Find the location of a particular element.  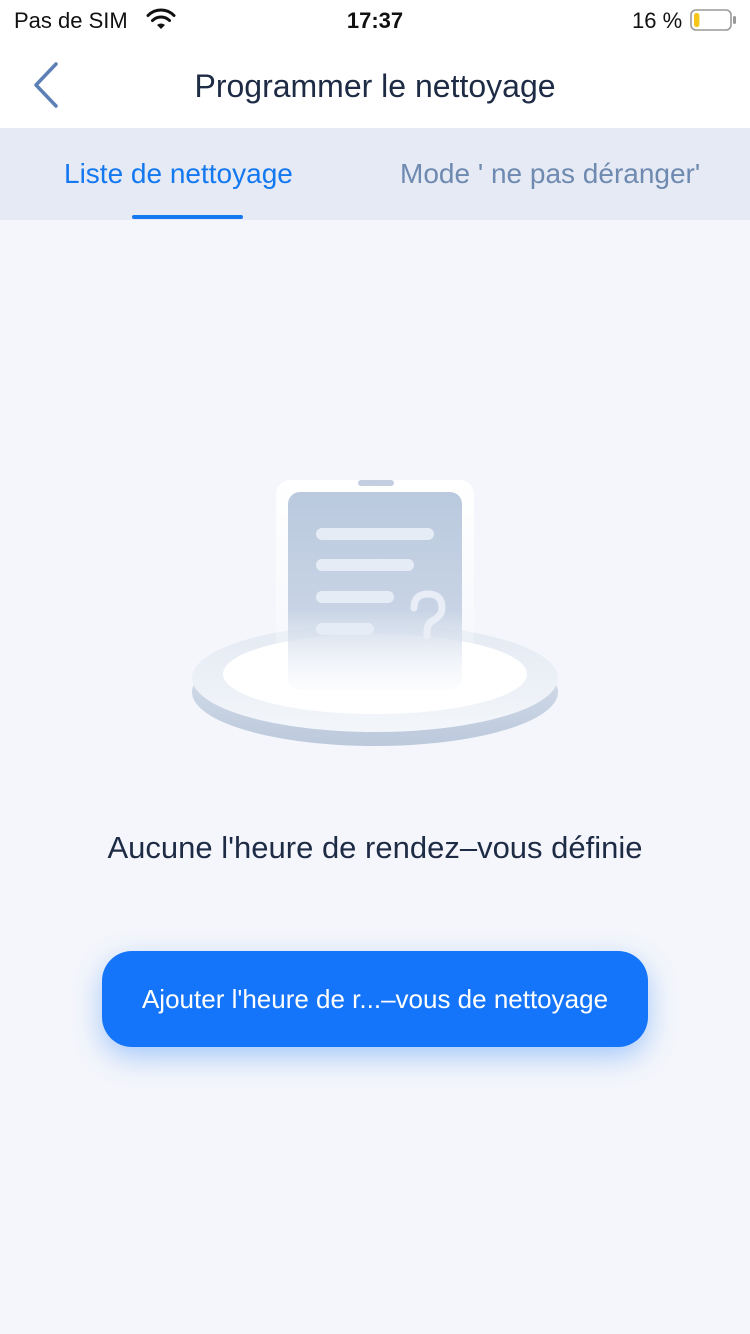

empty-list-question-icon is located at coordinates (375, 613).